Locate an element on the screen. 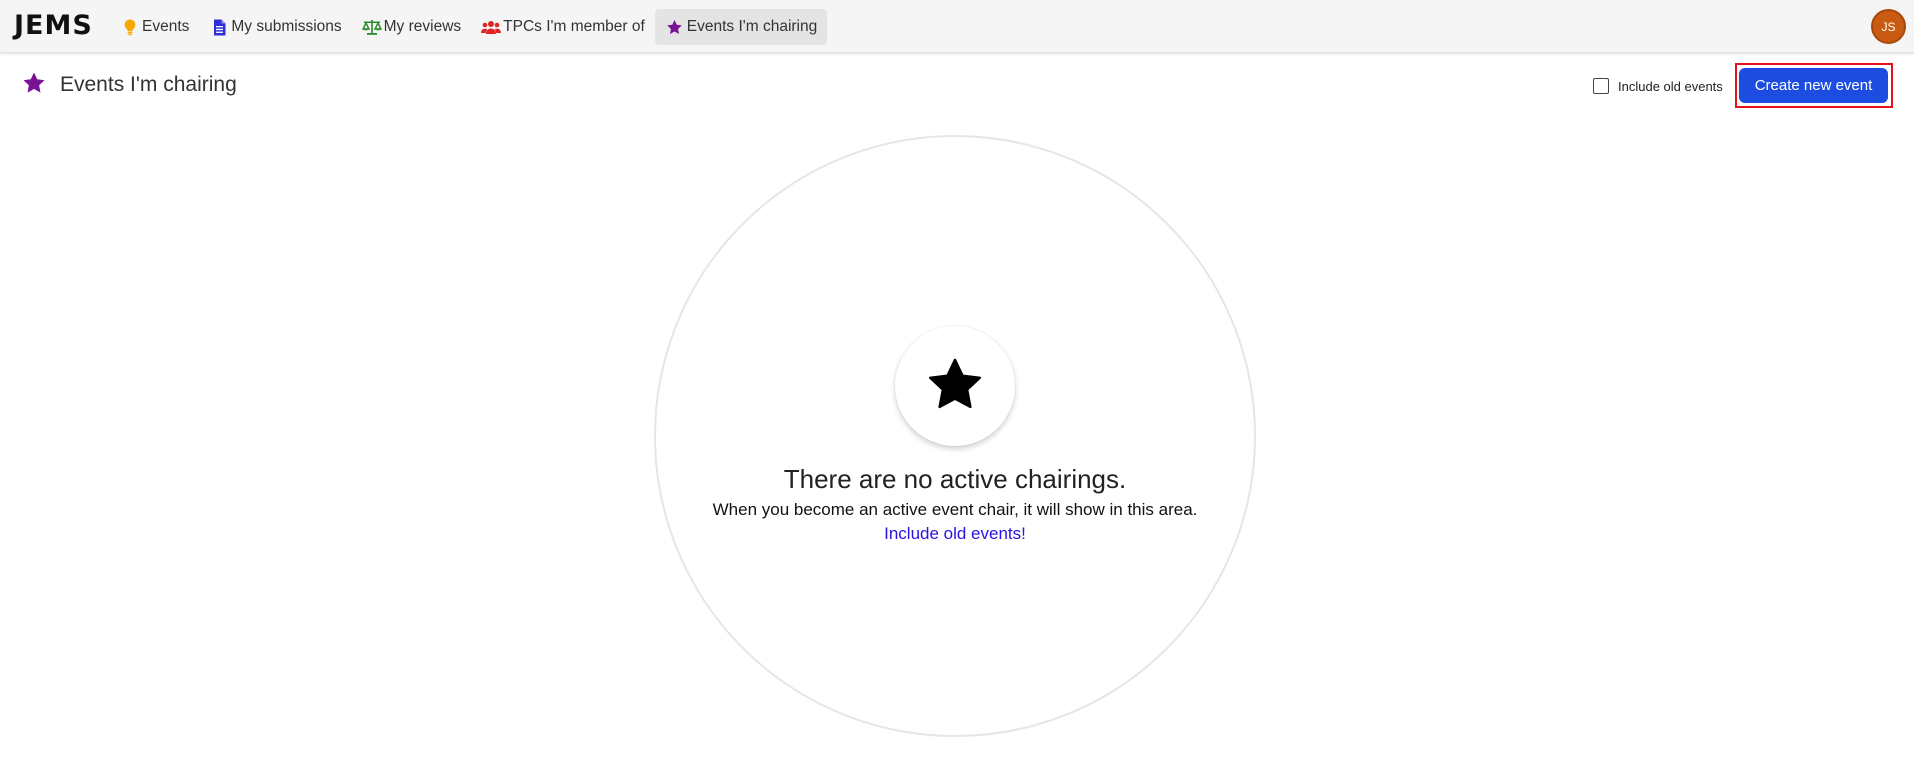 The height and width of the screenshot is (769, 1914). nav-item-label: My submissions is located at coordinates (286, 26).